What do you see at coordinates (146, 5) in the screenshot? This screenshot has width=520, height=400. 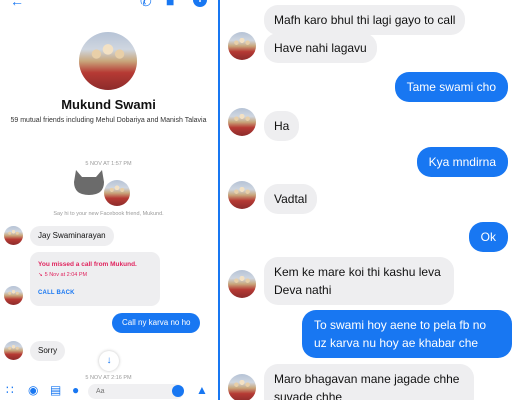 I see `phone-icon: ✆` at bounding box center [146, 5].